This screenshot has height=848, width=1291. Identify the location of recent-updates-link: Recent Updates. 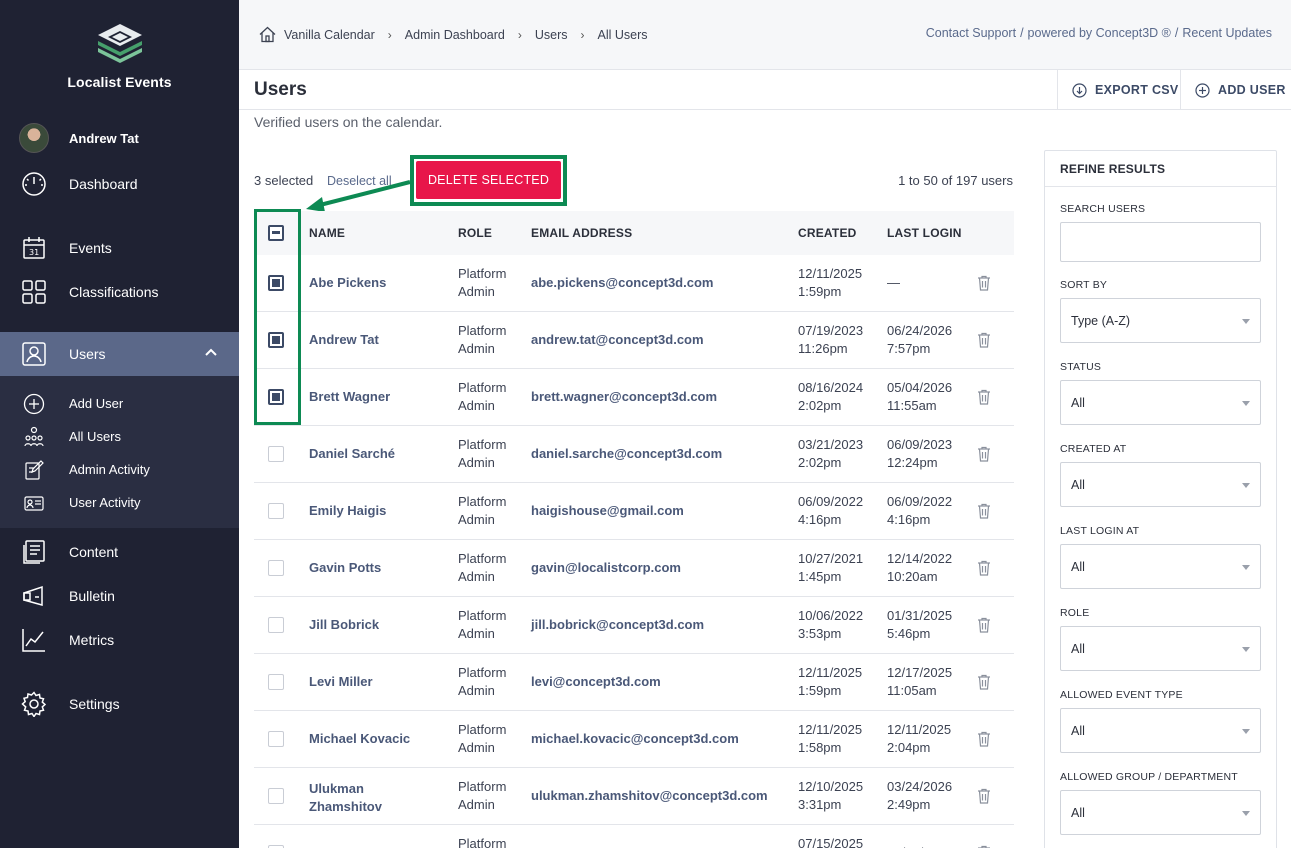
(1227, 33).